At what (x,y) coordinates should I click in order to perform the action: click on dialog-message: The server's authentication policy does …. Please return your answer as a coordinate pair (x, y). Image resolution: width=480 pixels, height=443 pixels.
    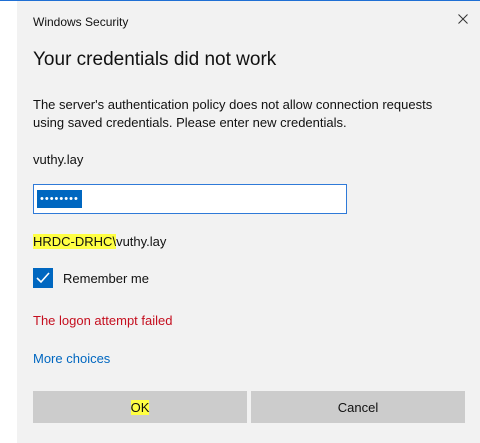
    Looking at the image, I should click on (233, 113).